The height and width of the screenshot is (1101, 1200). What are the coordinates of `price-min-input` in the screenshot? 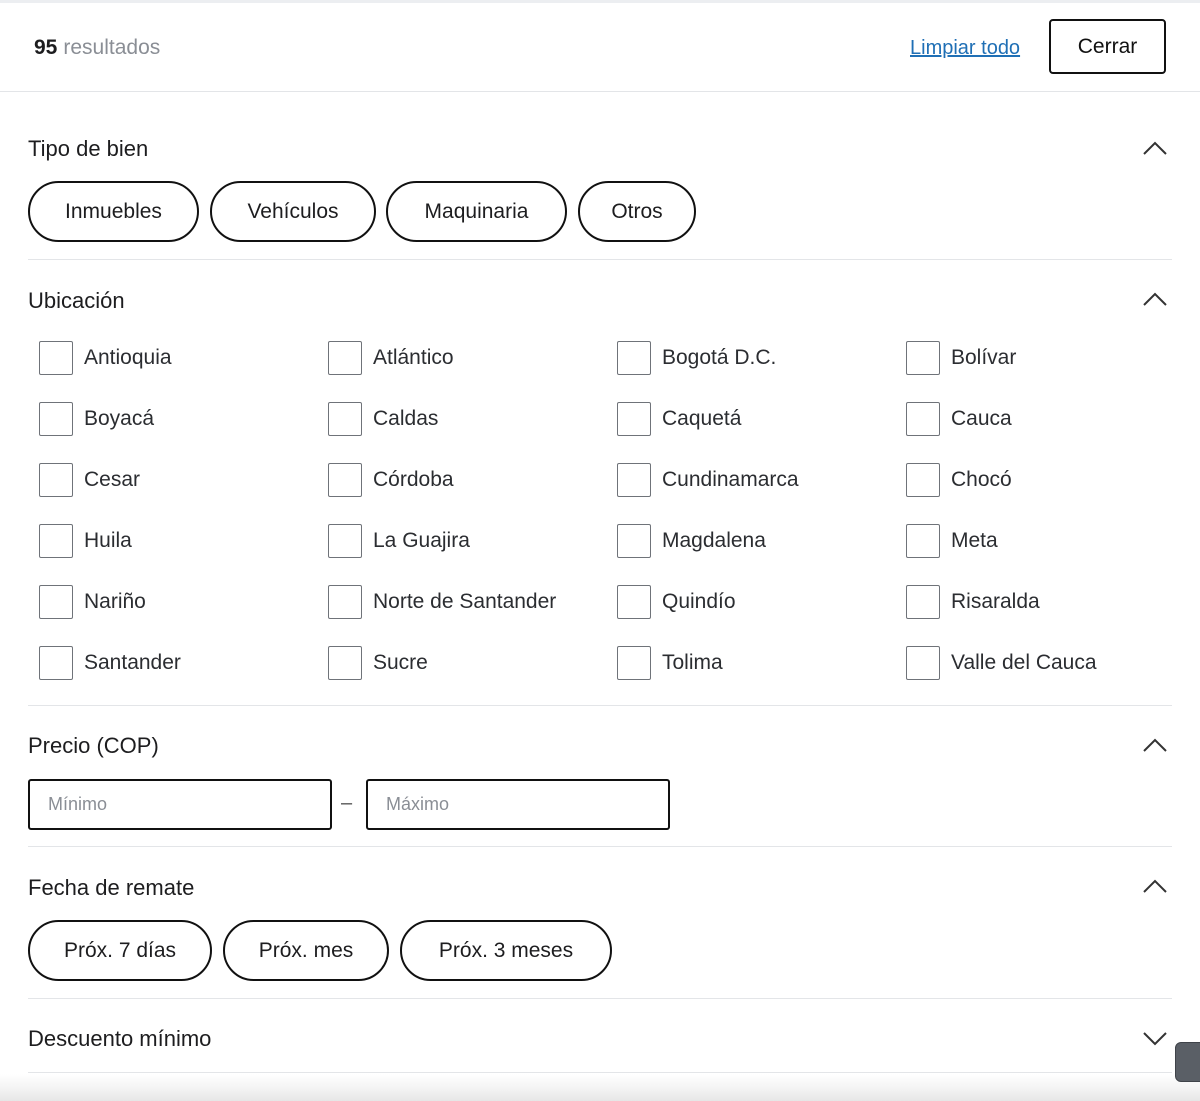 It's located at (180, 804).